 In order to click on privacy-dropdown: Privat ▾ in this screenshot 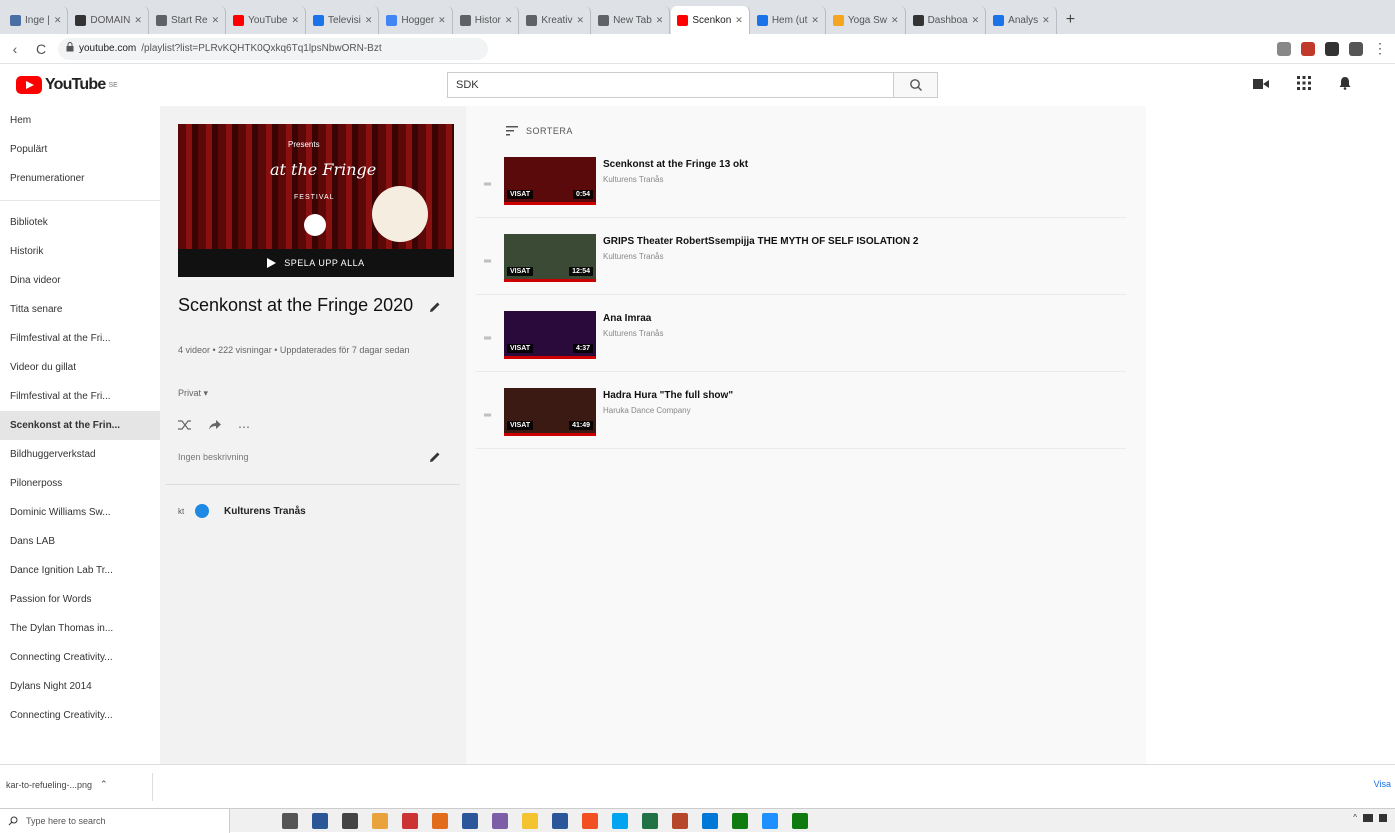, I will do `click(193, 393)`.